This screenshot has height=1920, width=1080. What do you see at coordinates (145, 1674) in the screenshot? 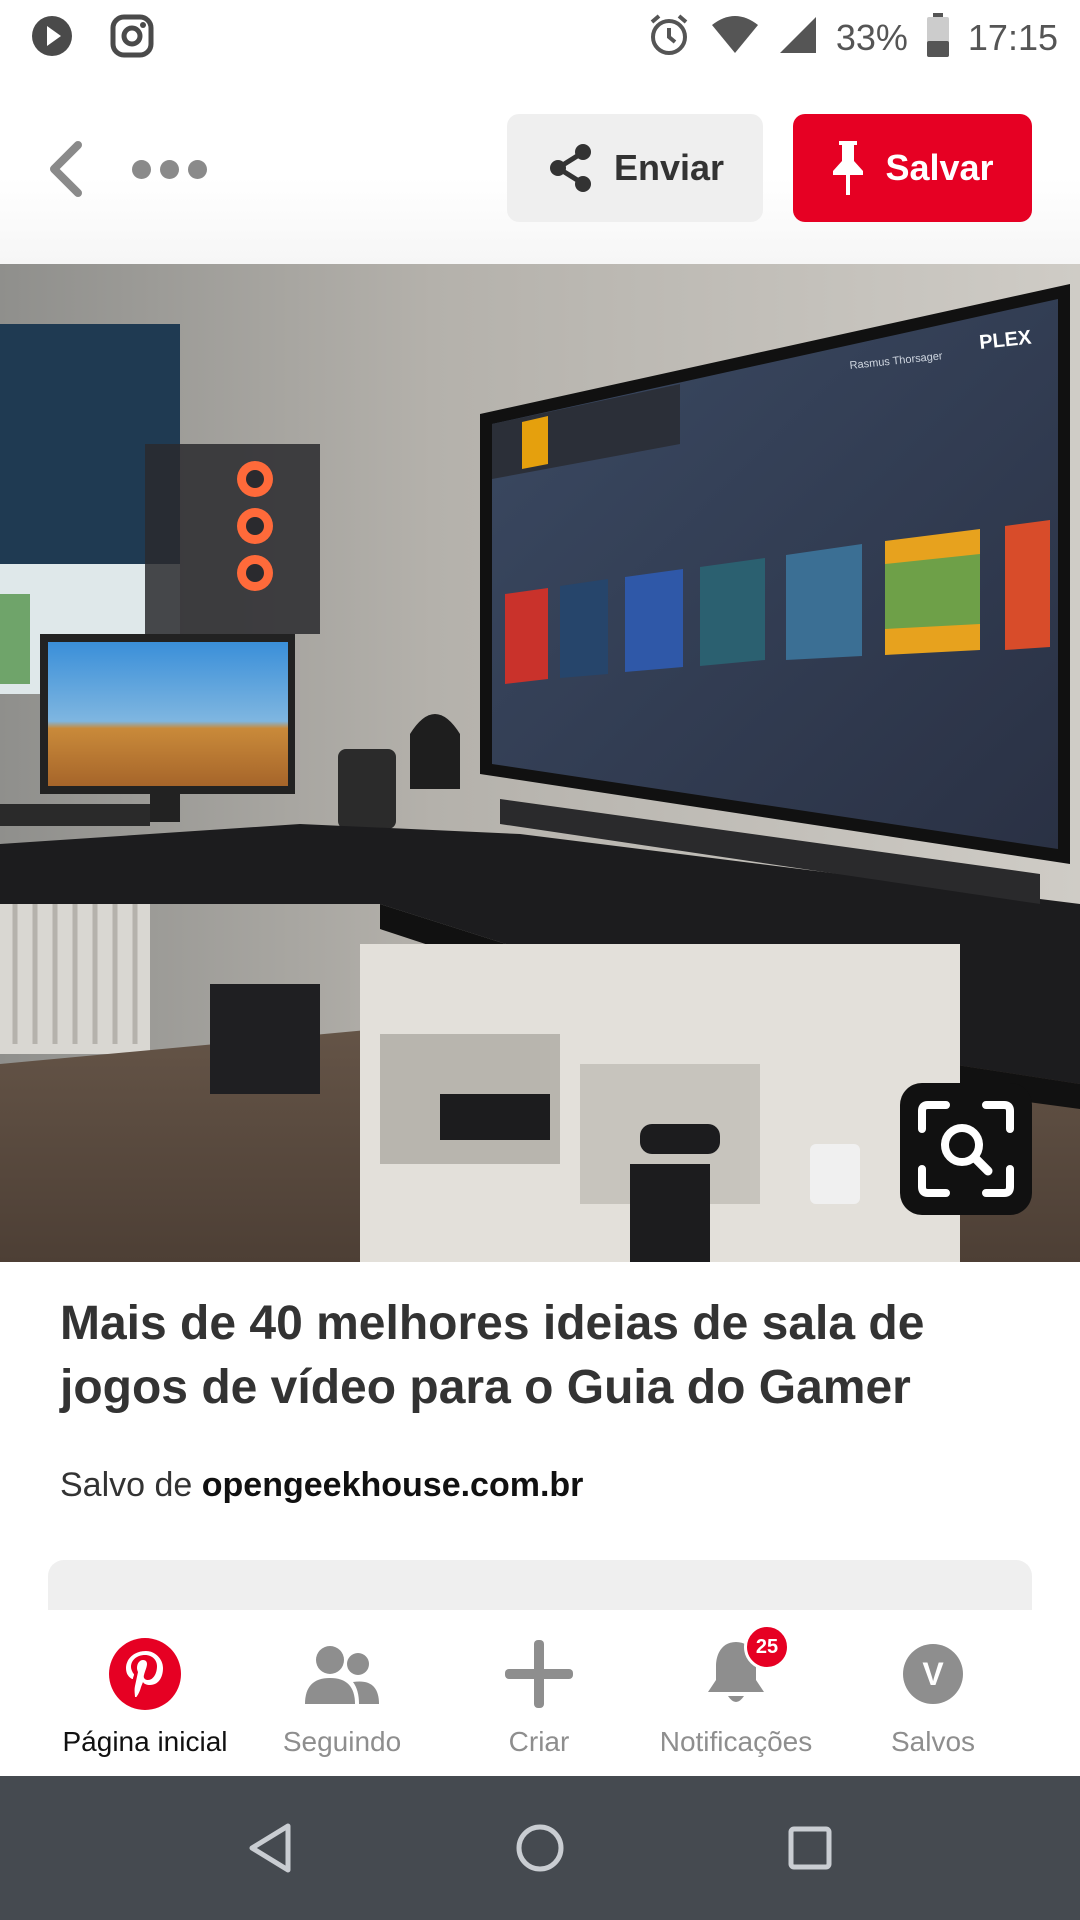
I see `pinterest-logo-icon` at bounding box center [145, 1674].